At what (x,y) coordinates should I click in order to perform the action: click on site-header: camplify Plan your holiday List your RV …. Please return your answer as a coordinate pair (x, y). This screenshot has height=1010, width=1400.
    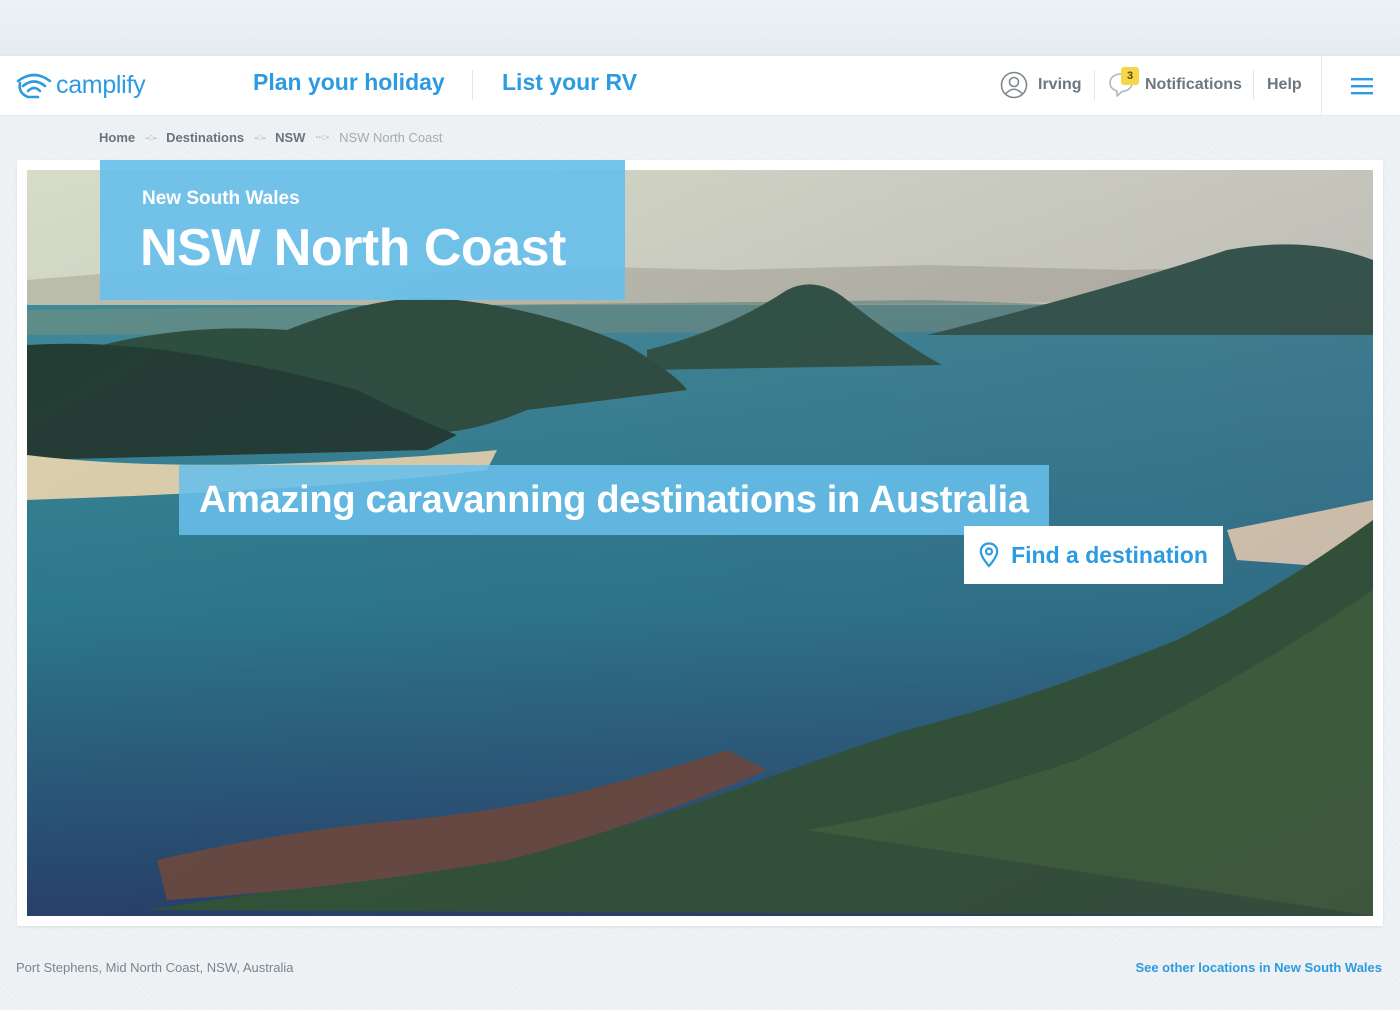
    Looking at the image, I should click on (700, 85).